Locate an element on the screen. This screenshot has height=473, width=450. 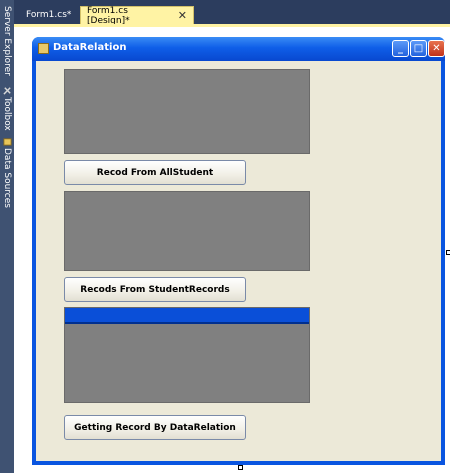
data-sources-icon is located at coordinates (7, 142).